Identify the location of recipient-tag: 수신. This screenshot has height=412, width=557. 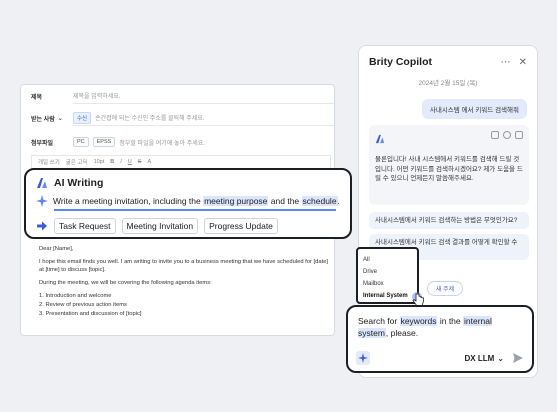
(82, 117).